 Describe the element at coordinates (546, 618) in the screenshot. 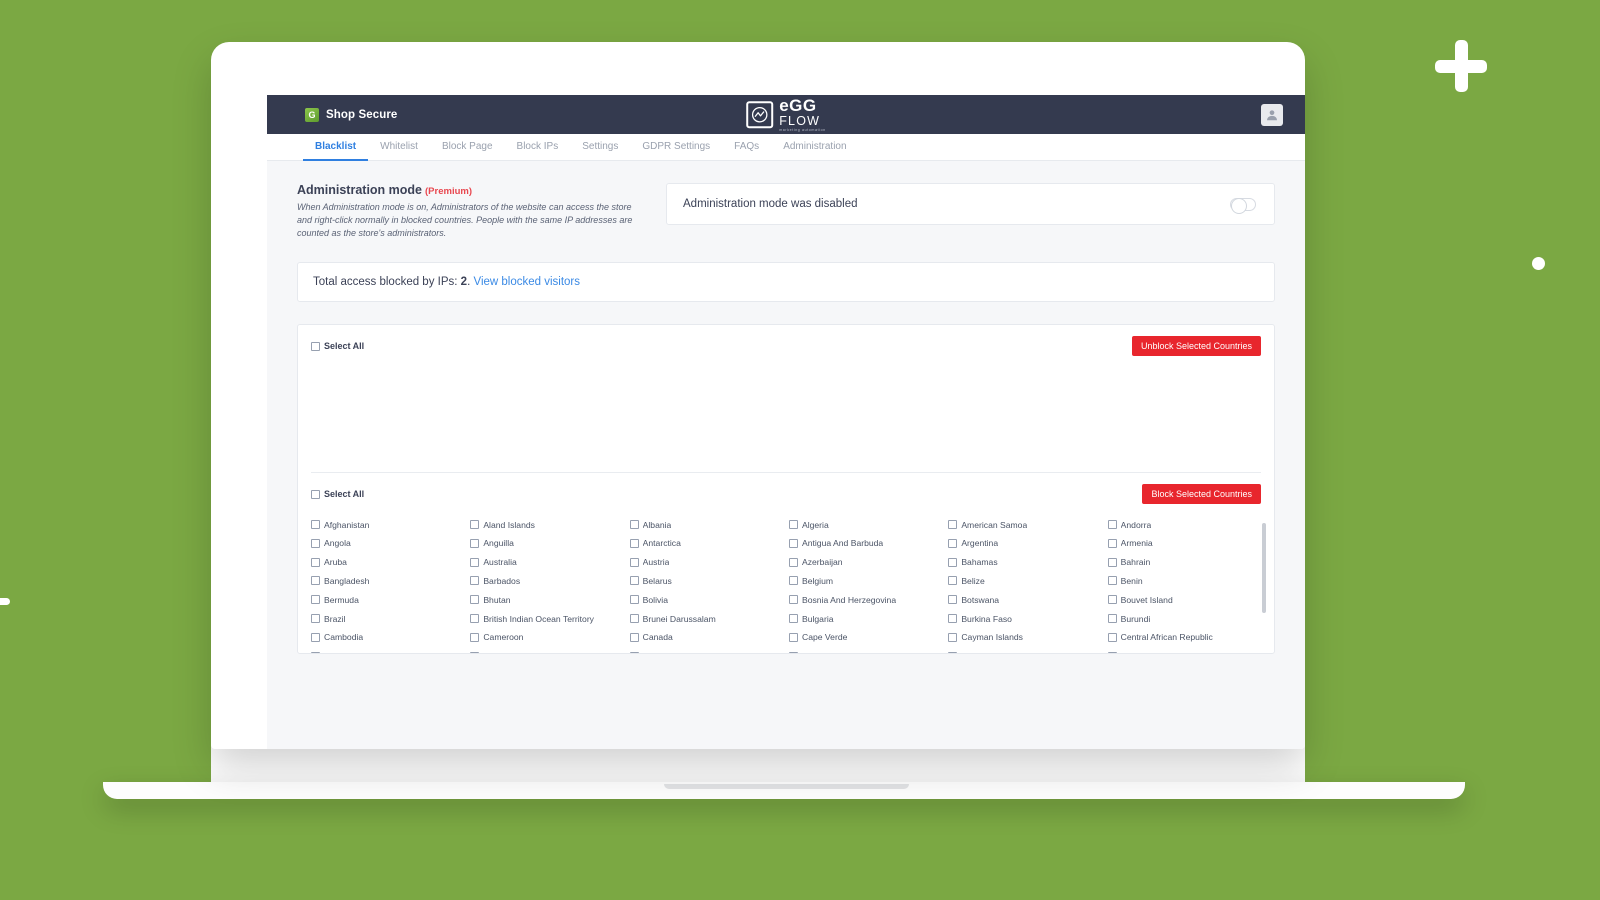

I see `country-checkbox-item: British Indian Ocean Territory` at that location.